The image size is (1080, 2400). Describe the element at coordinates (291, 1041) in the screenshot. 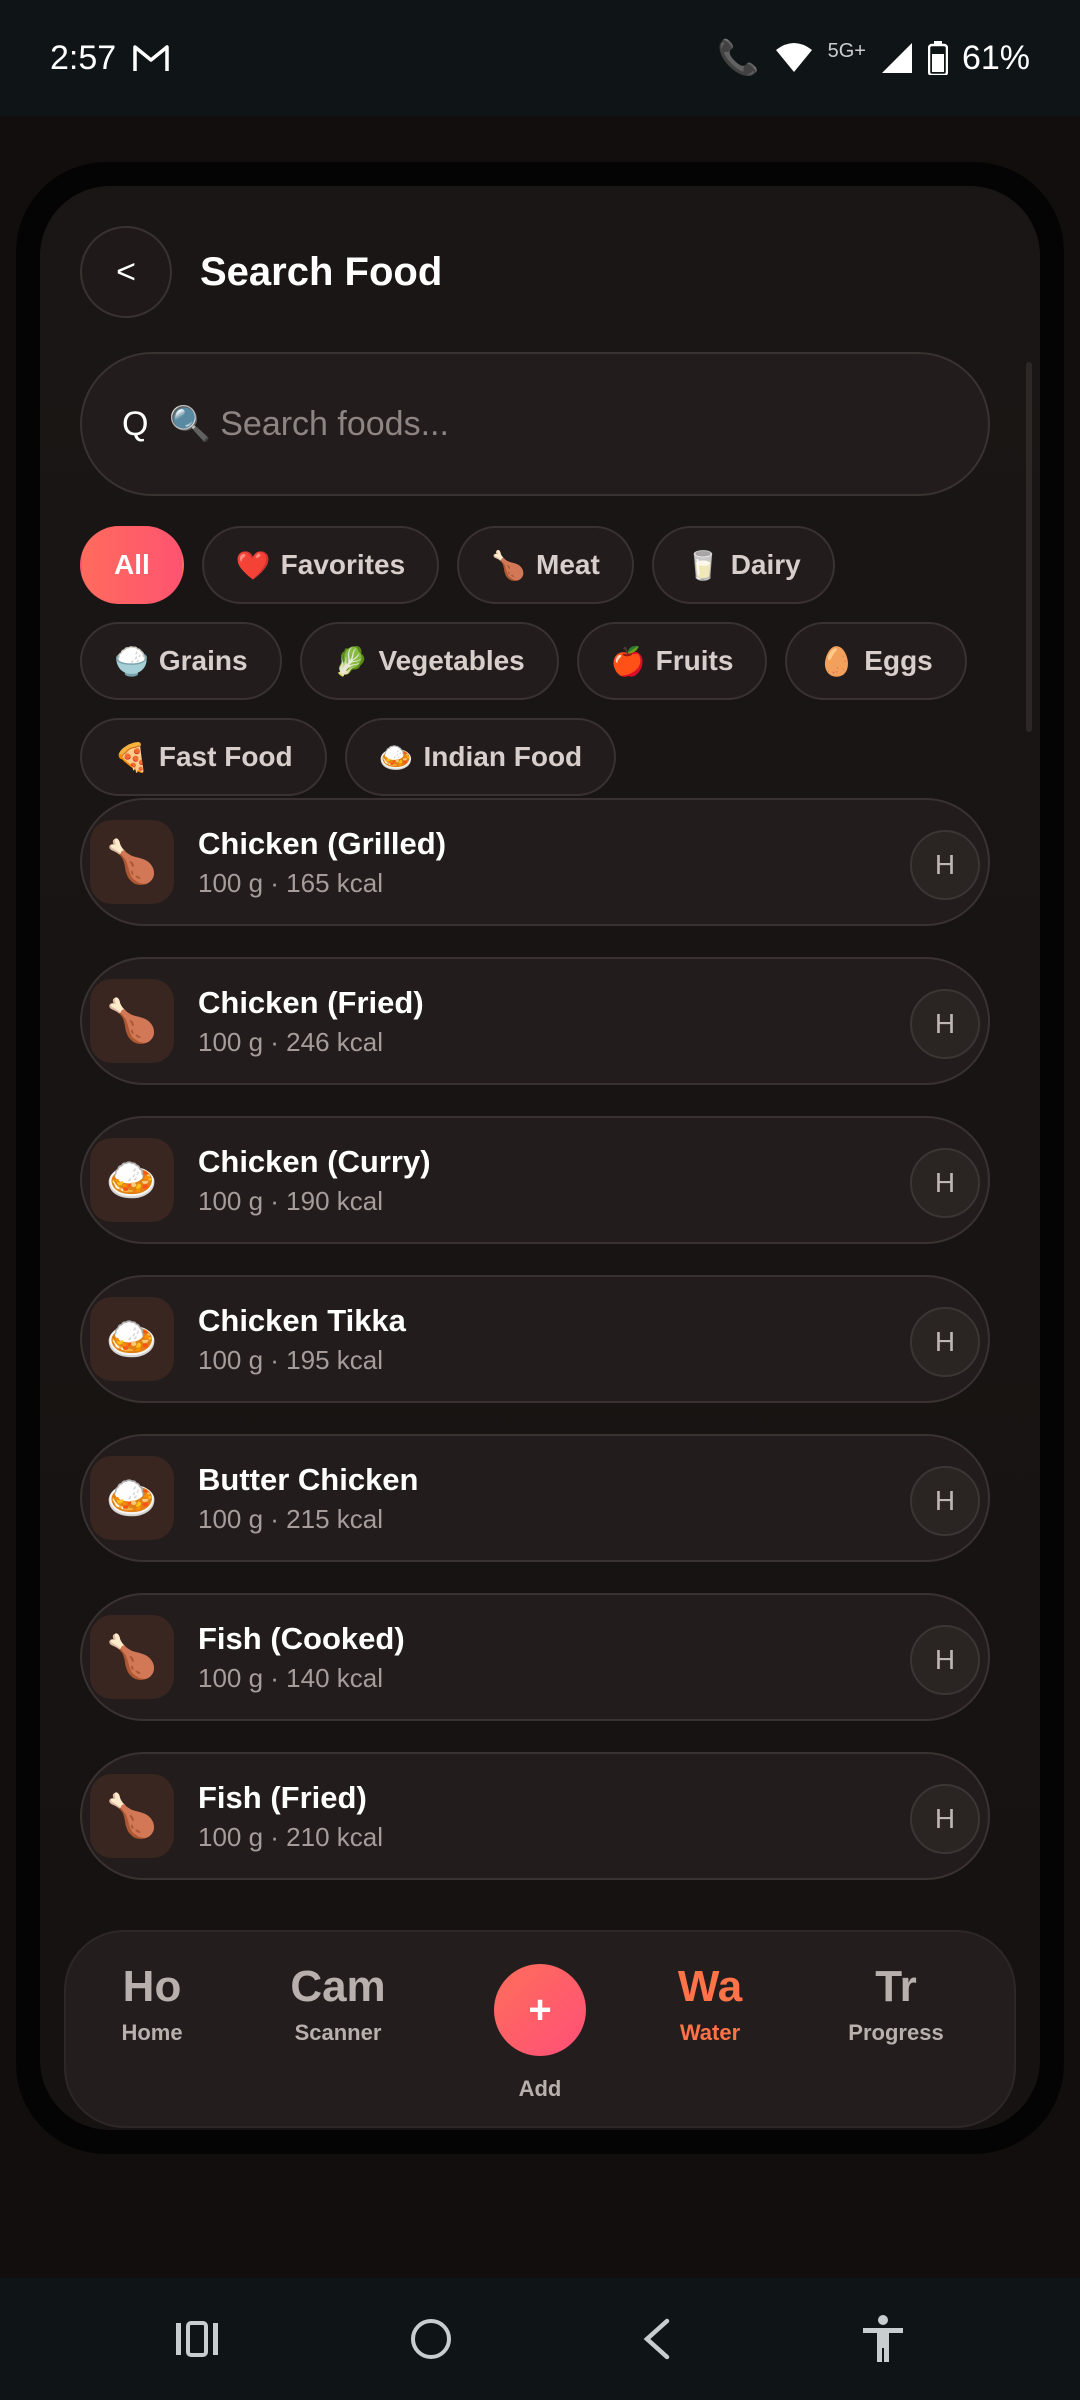

I see `food-meta: 100 g · 246 kcal` at that location.